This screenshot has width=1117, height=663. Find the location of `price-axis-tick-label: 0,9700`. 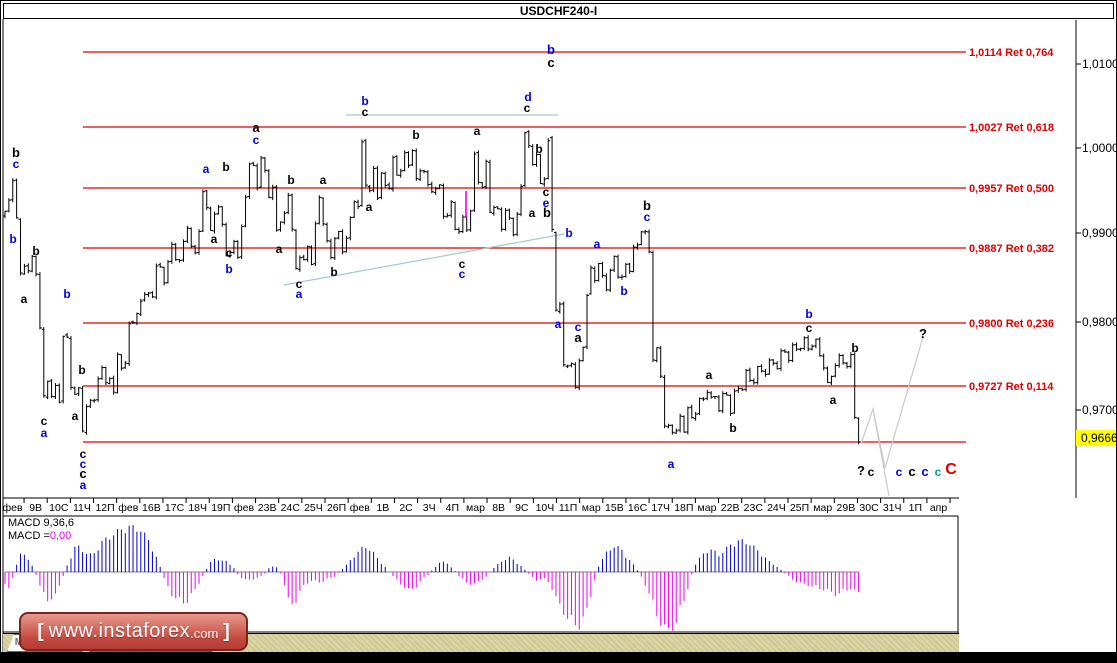

price-axis-tick-label: 0,9700 is located at coordinates (1099, 410).